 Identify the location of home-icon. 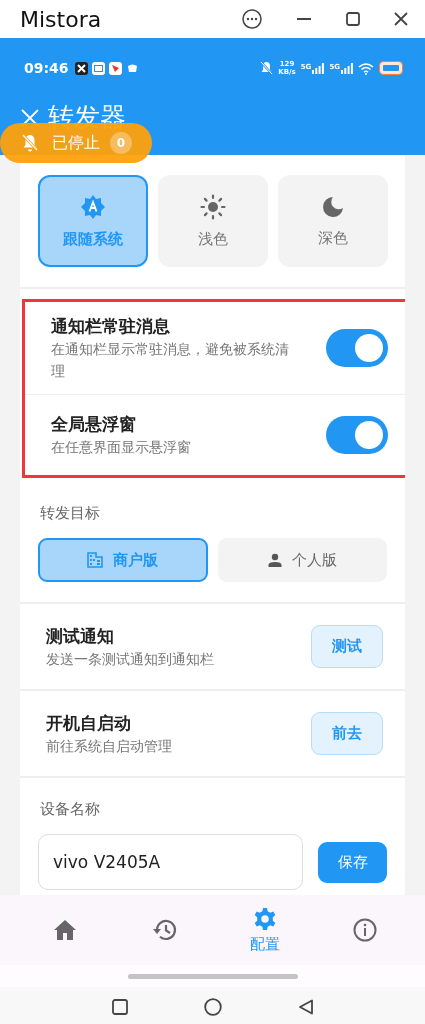
(65, 930).